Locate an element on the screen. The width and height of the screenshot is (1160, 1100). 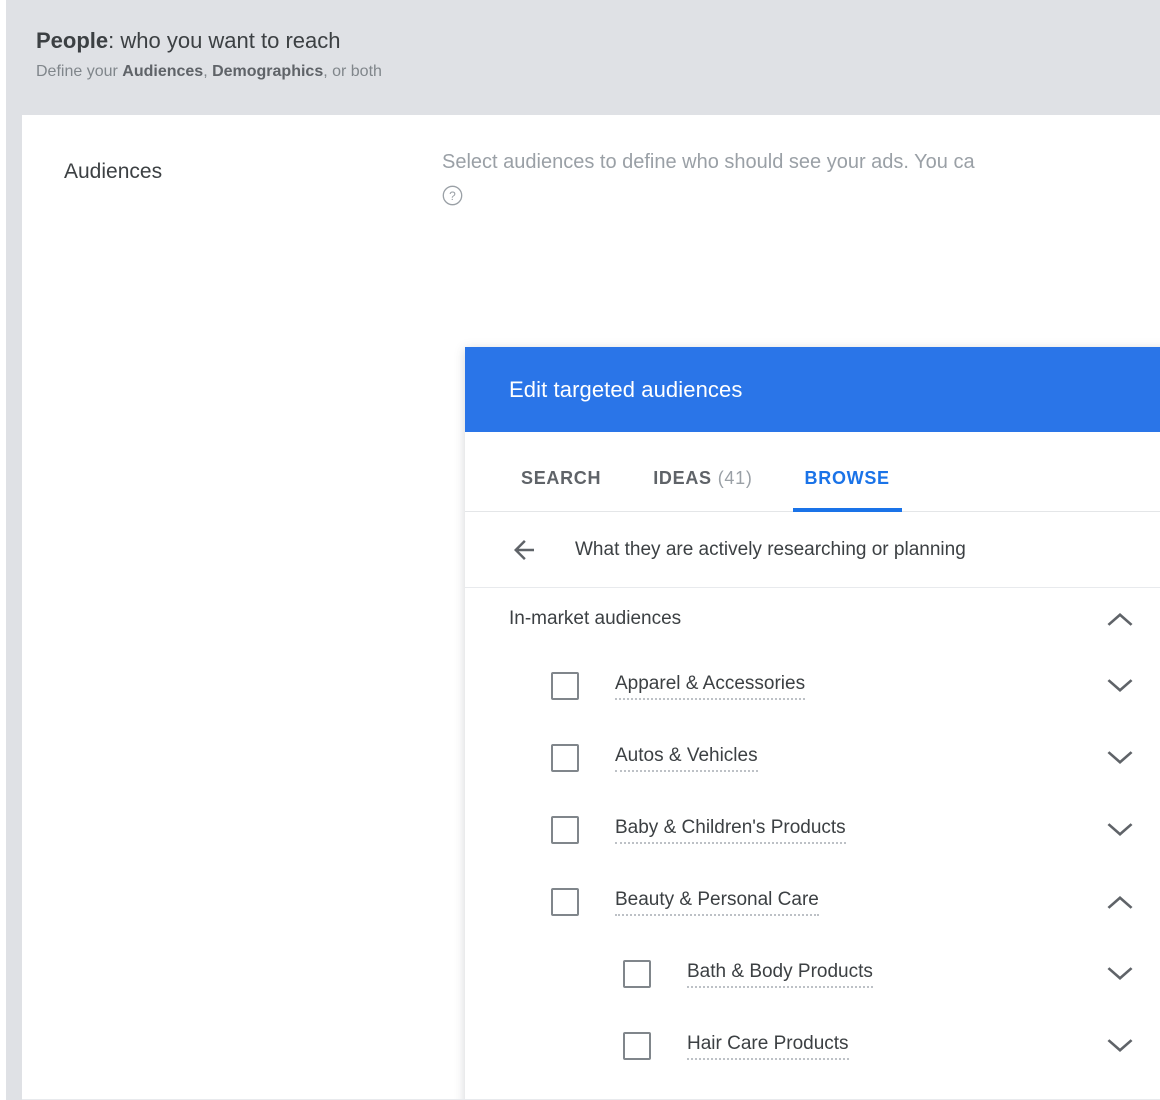
step-subtitle-suffix: , or both is located at coordinates (352, 71).